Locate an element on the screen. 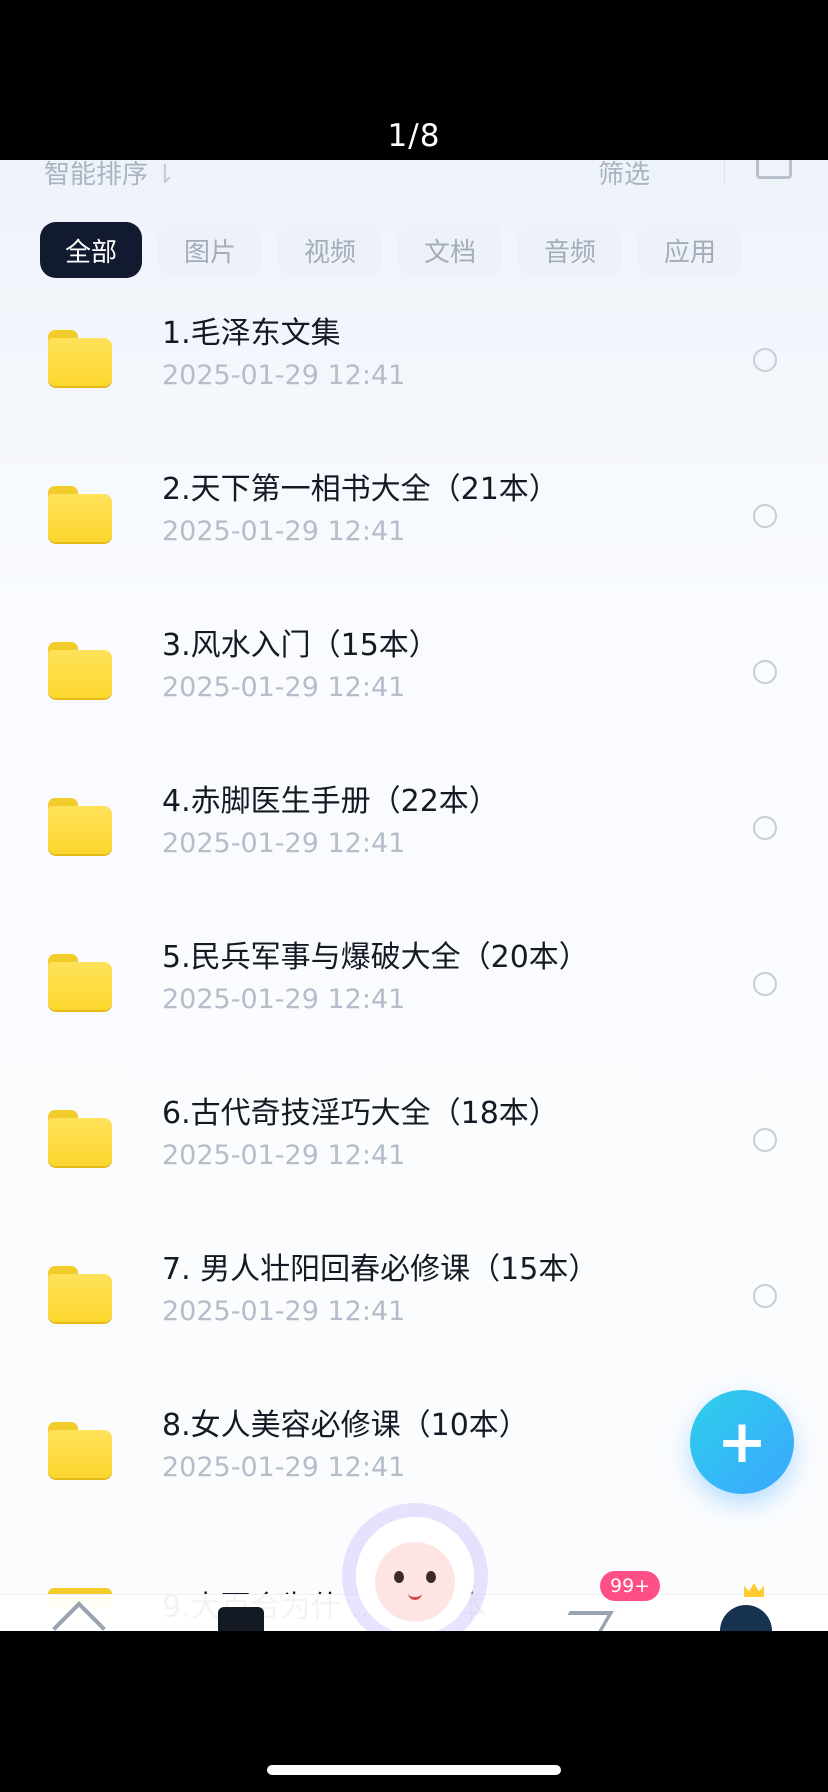  file-name: 7. 男人壮阳回春必修课（15本） is located at coordinates (380, 1269).